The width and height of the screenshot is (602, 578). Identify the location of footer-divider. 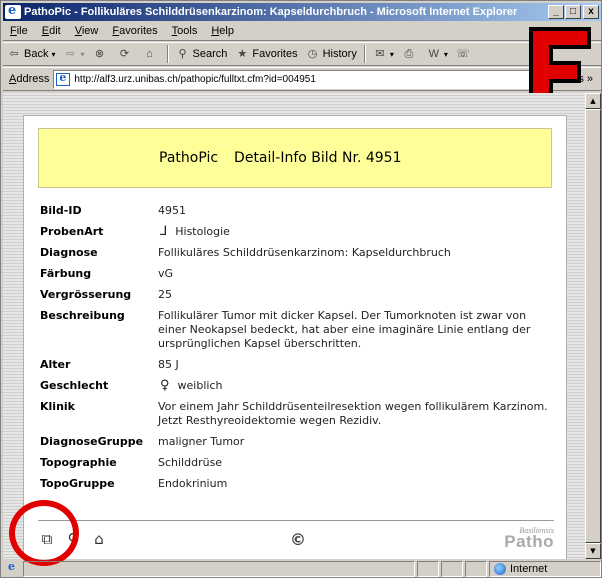
(296, 520).